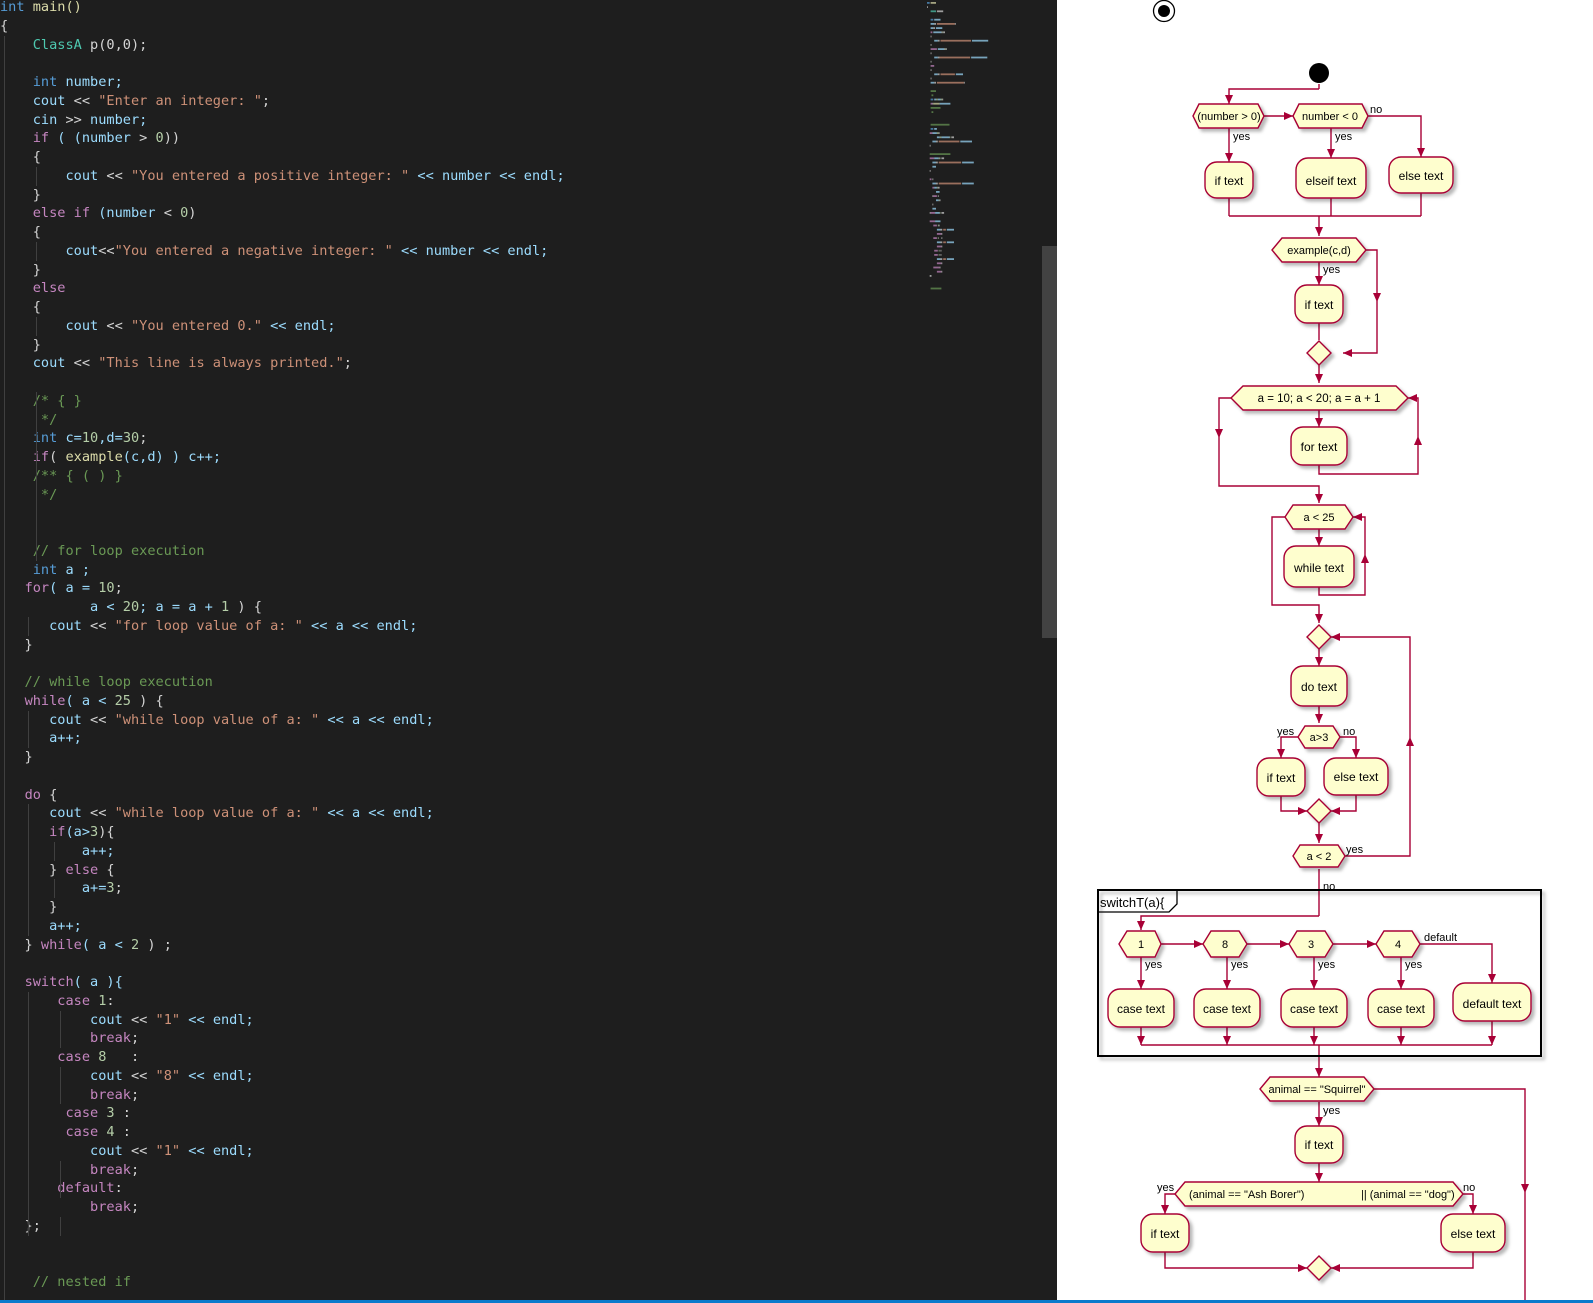  I want to click on code-line: do {, so click(29, 795).